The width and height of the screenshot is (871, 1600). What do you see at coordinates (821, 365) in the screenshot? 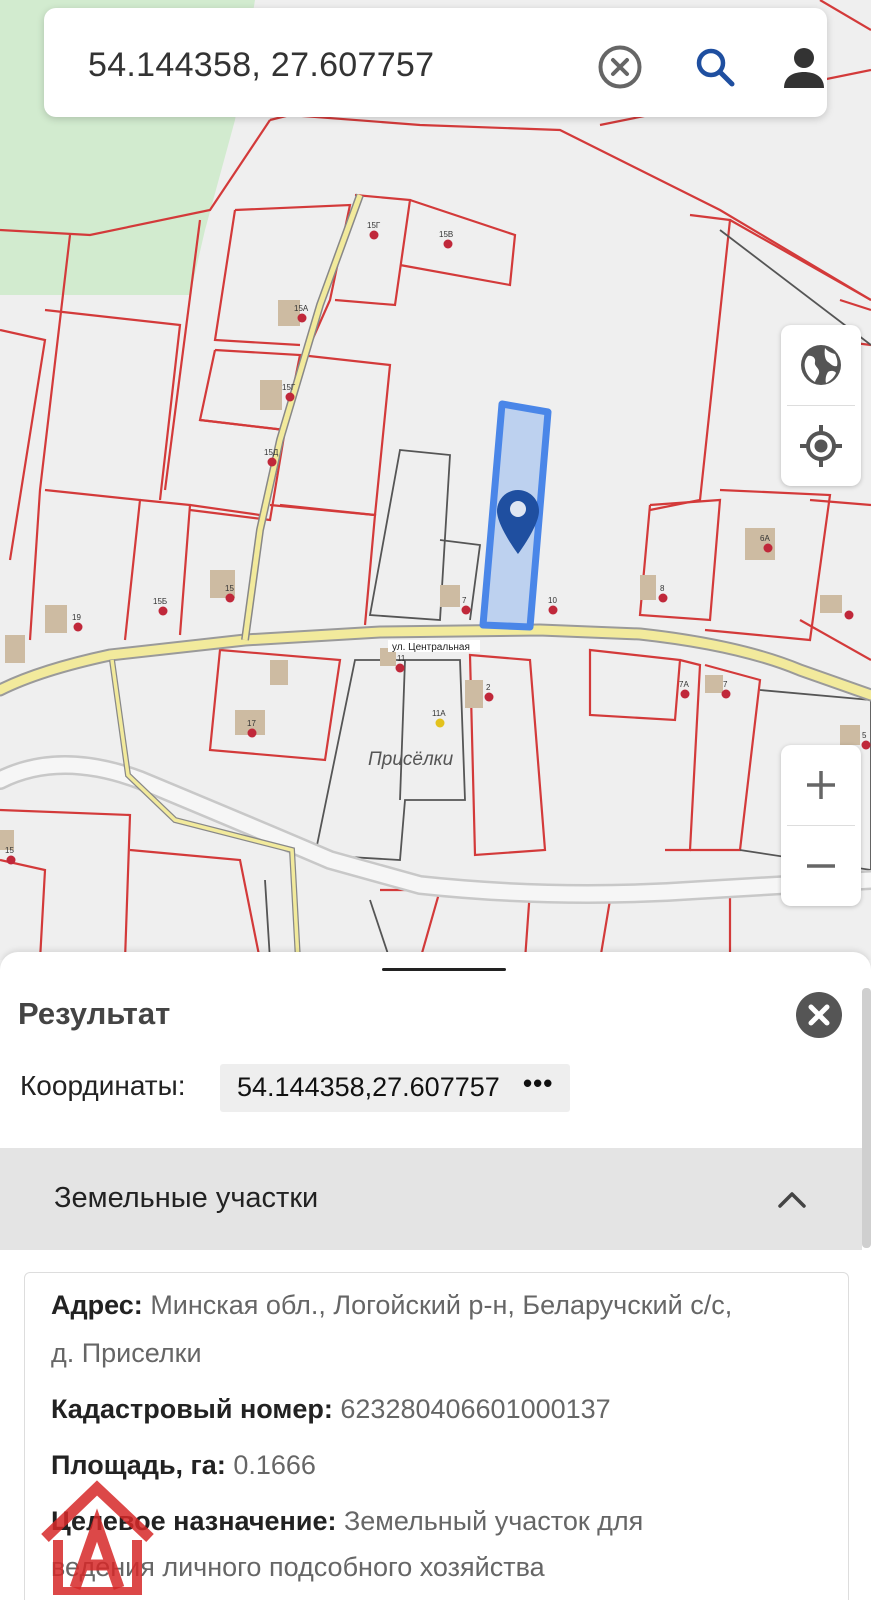
I see `globe-icon` at bounding box center [821, 365].